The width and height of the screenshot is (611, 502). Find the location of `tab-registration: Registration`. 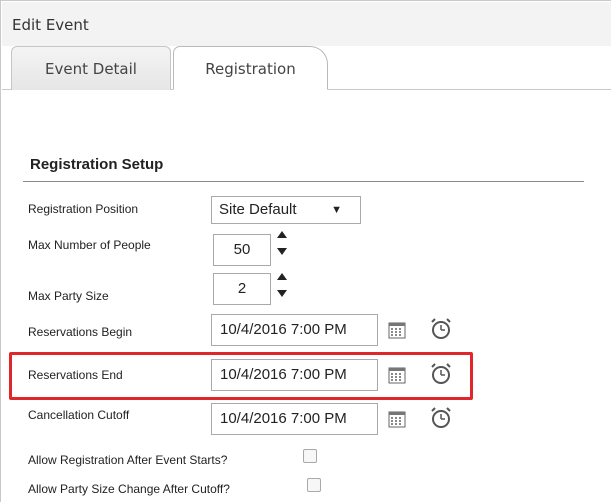

tab-registration: Registration is located at coordinates (250, 68).